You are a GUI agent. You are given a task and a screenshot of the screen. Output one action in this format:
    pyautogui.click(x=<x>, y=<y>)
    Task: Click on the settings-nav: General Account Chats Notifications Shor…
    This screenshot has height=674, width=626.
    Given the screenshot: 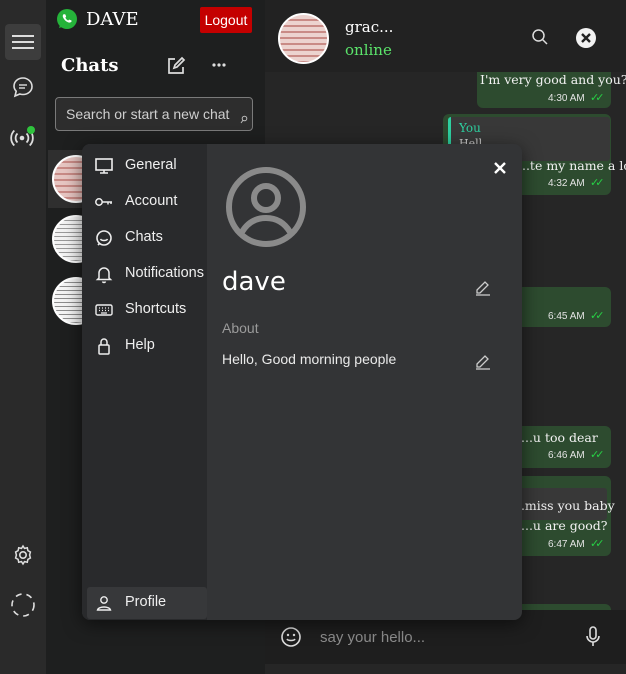 What is the action you would take?
    pyautogui.click(x=144, y=382)
    